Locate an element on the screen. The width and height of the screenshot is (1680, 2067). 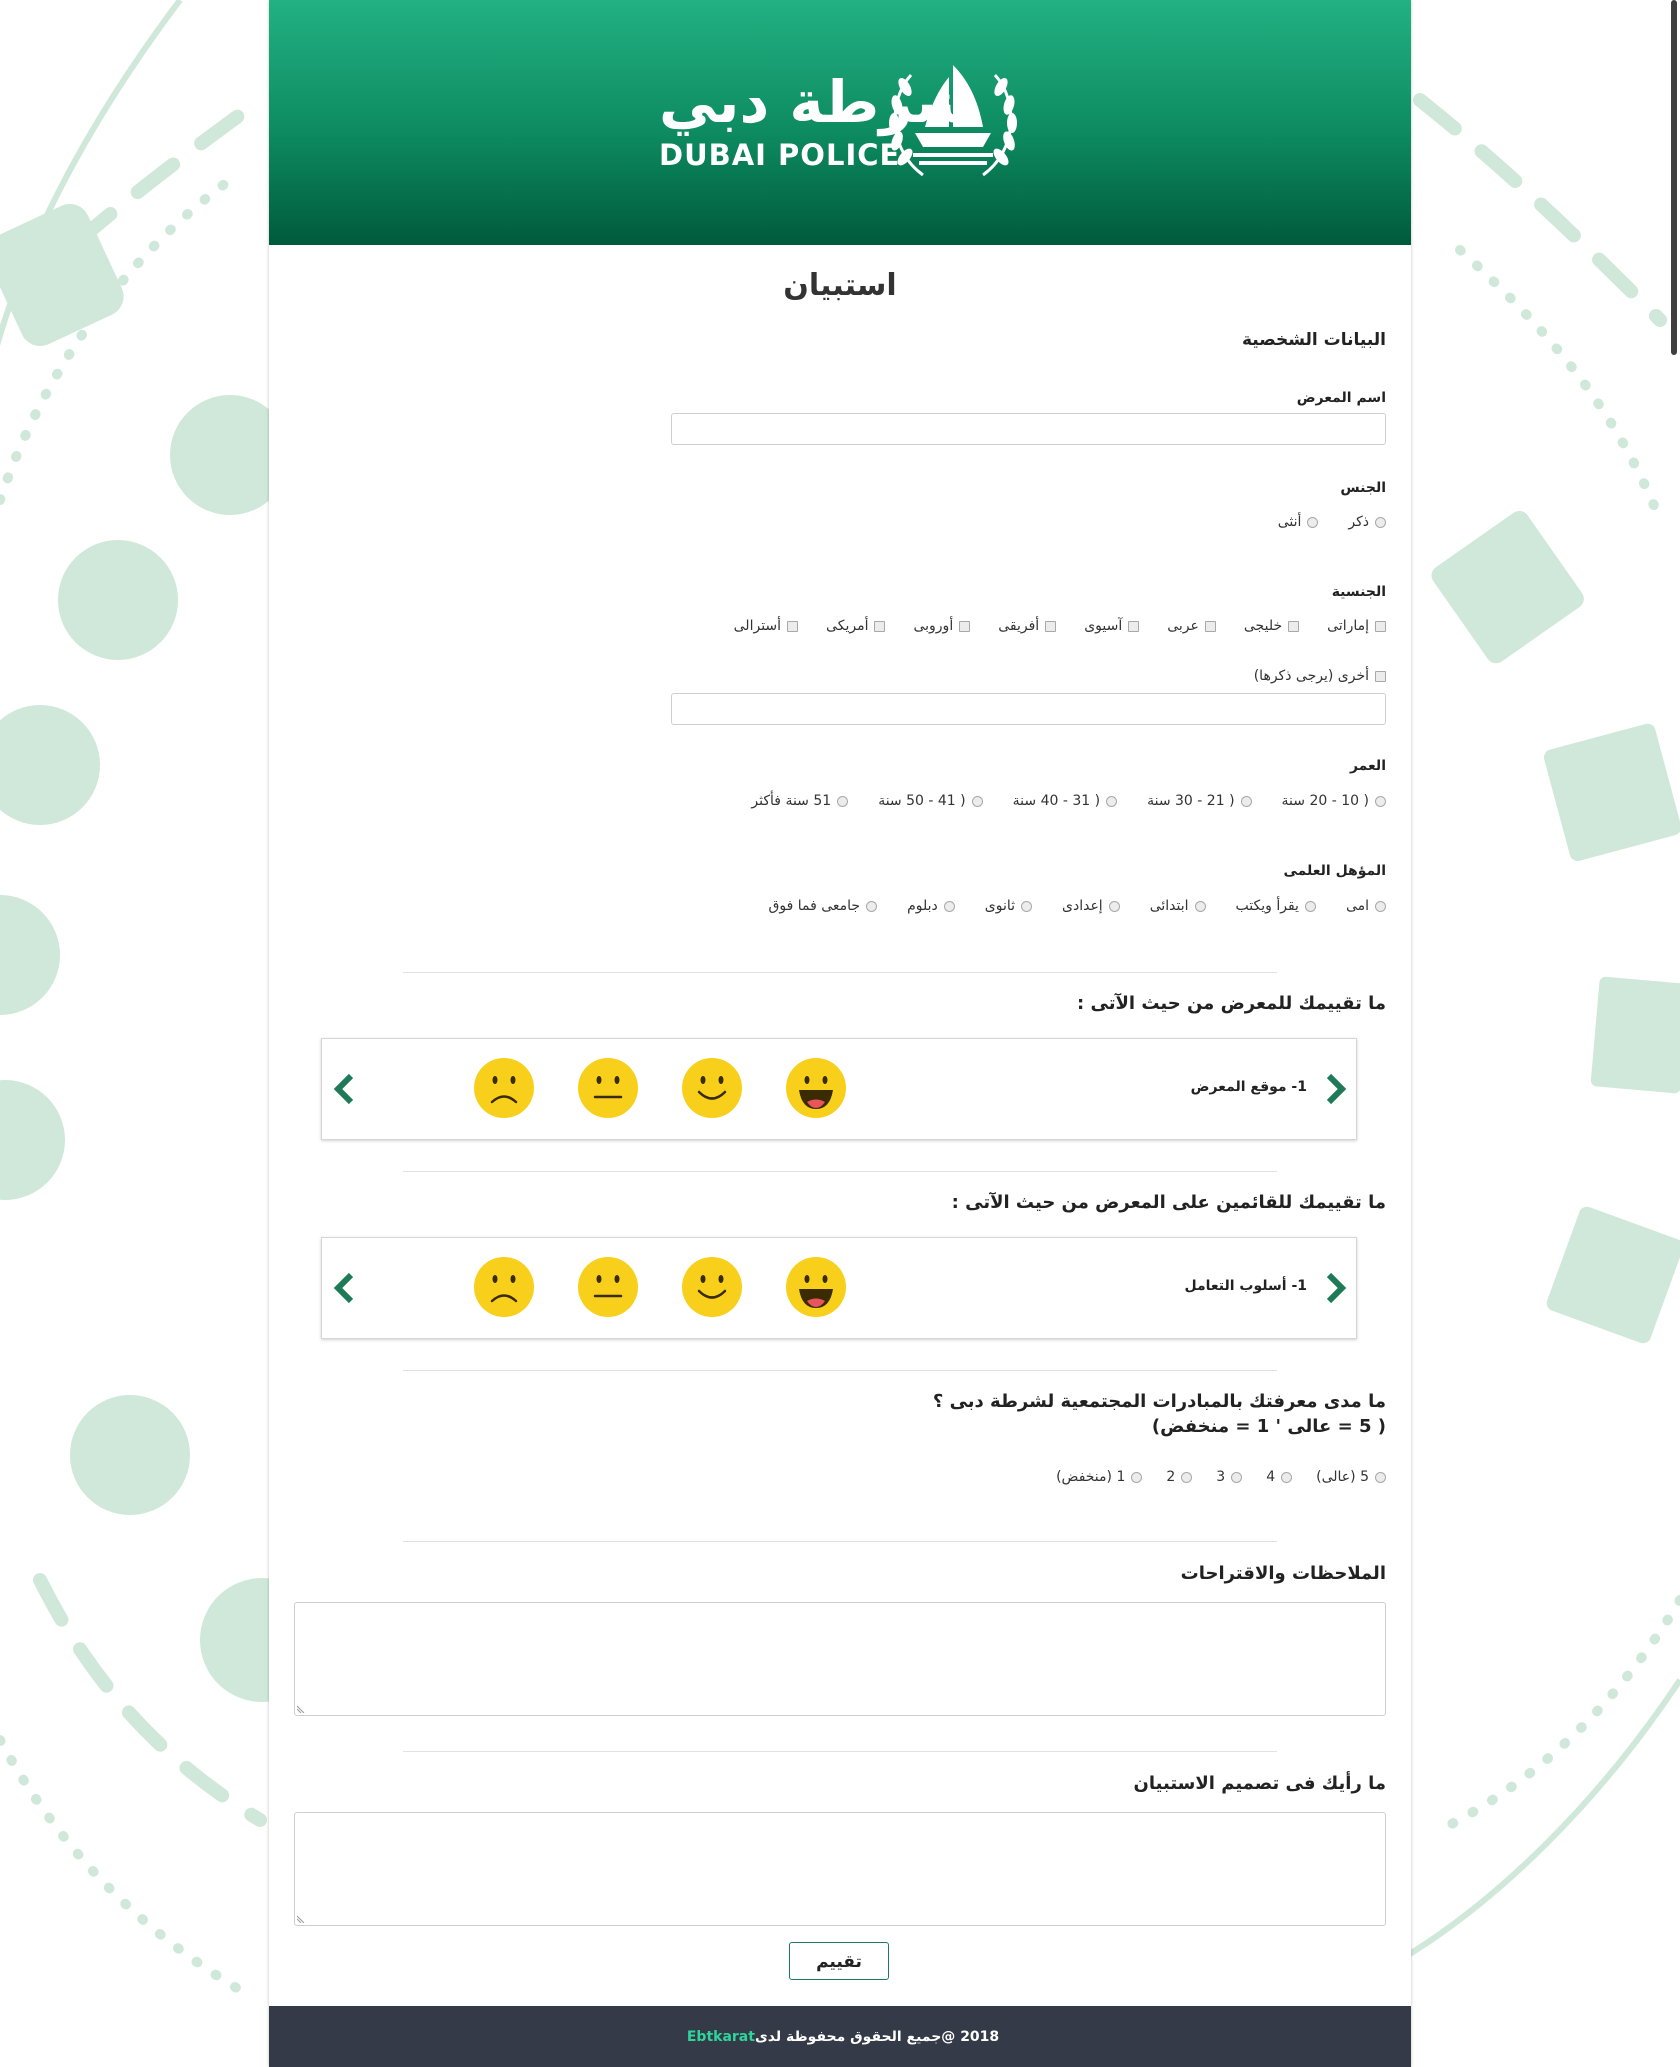
nationality-option-arab: عربى is located at coordinates (1191, 626).